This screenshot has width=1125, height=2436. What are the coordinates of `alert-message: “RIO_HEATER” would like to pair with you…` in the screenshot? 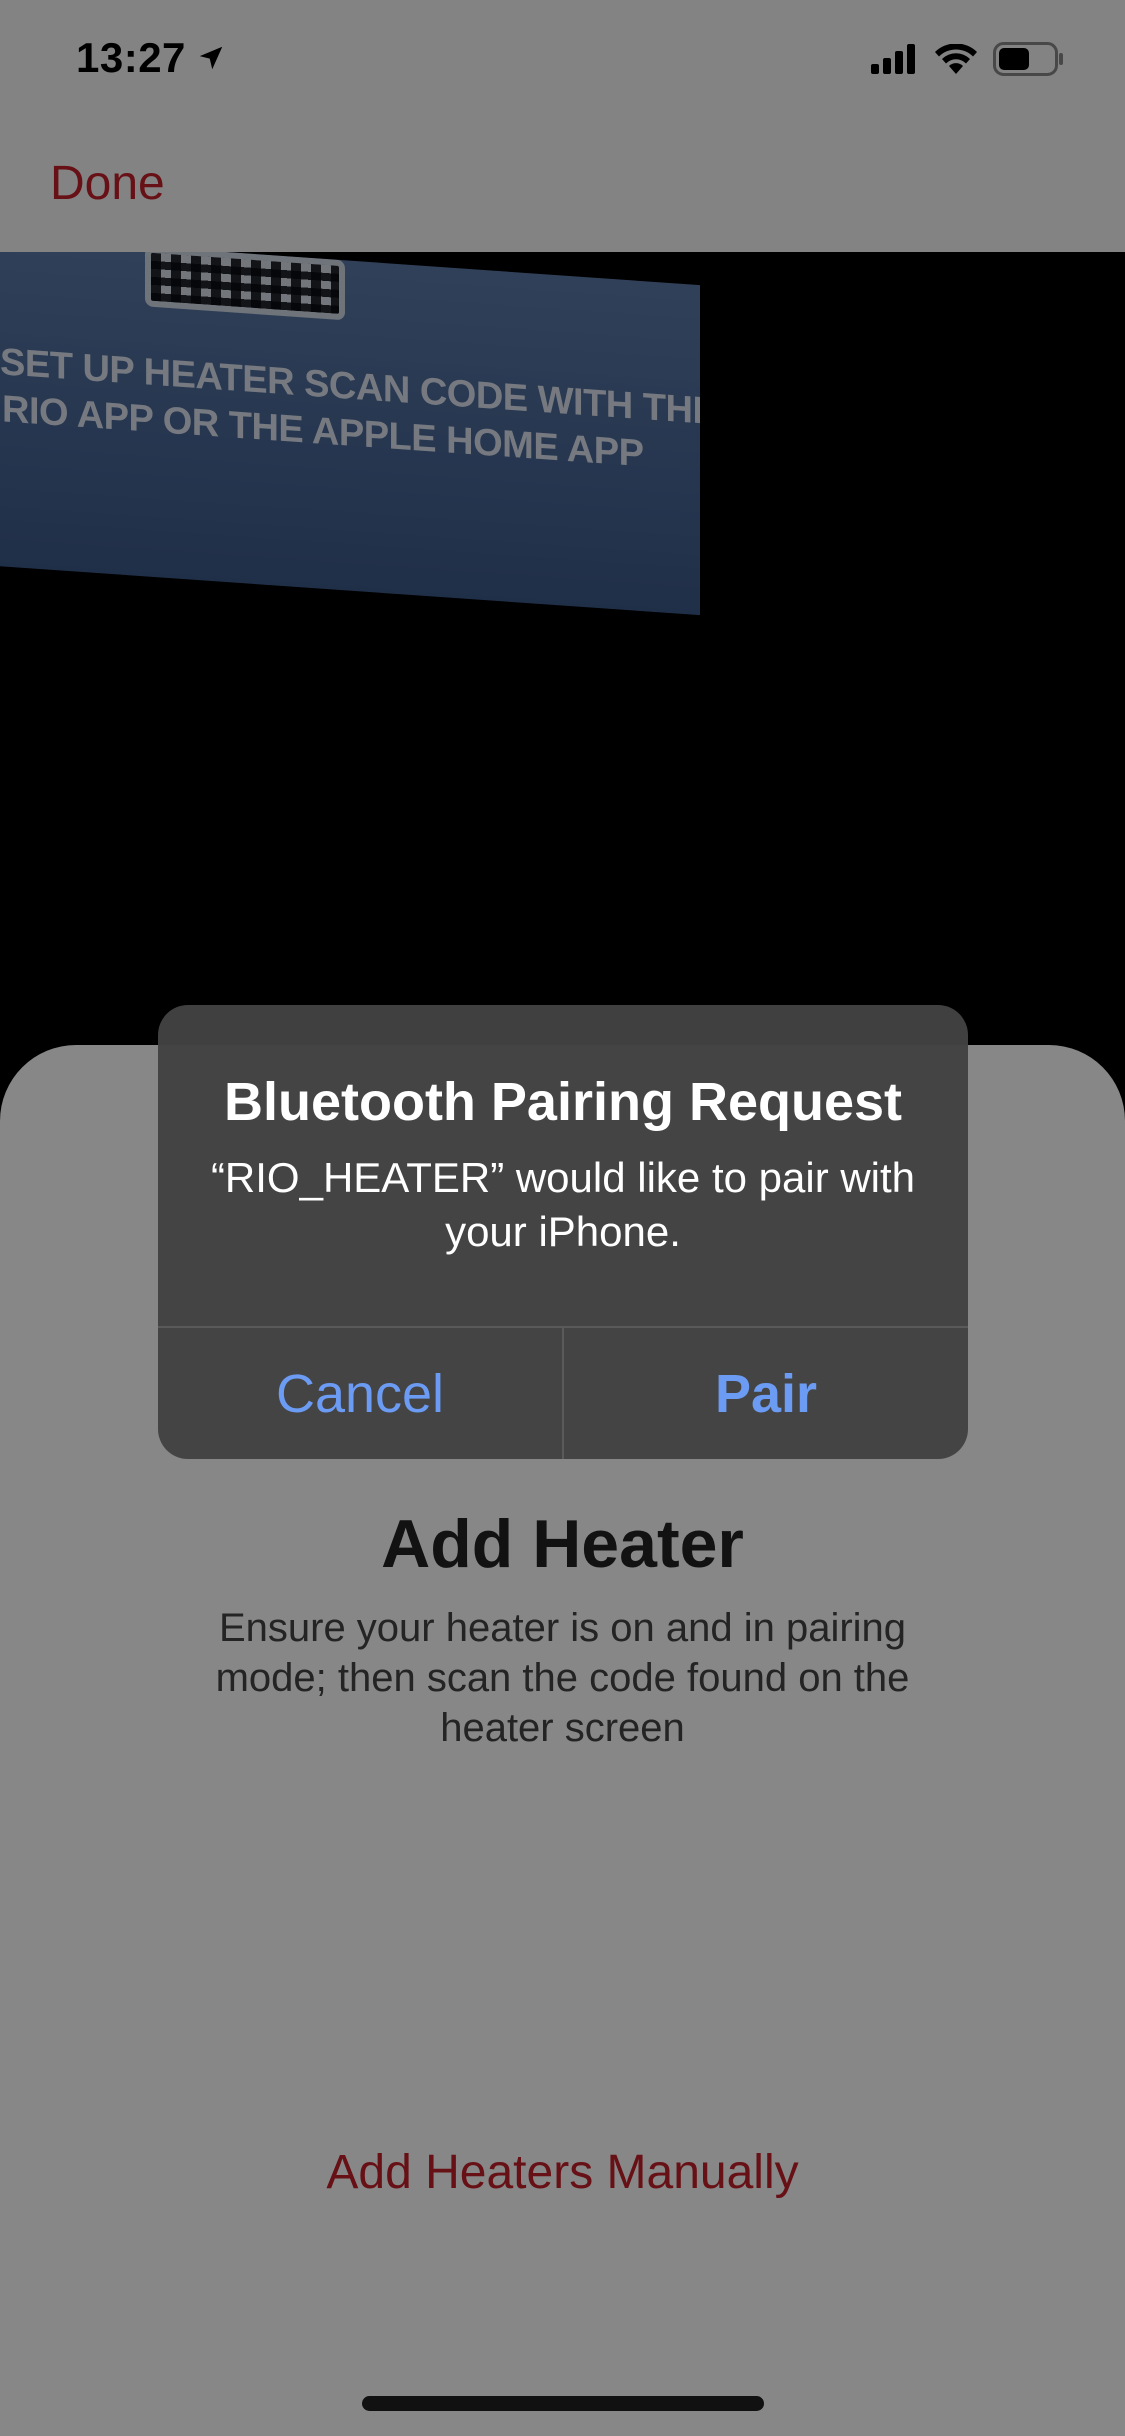 It's located at (563, 1204).